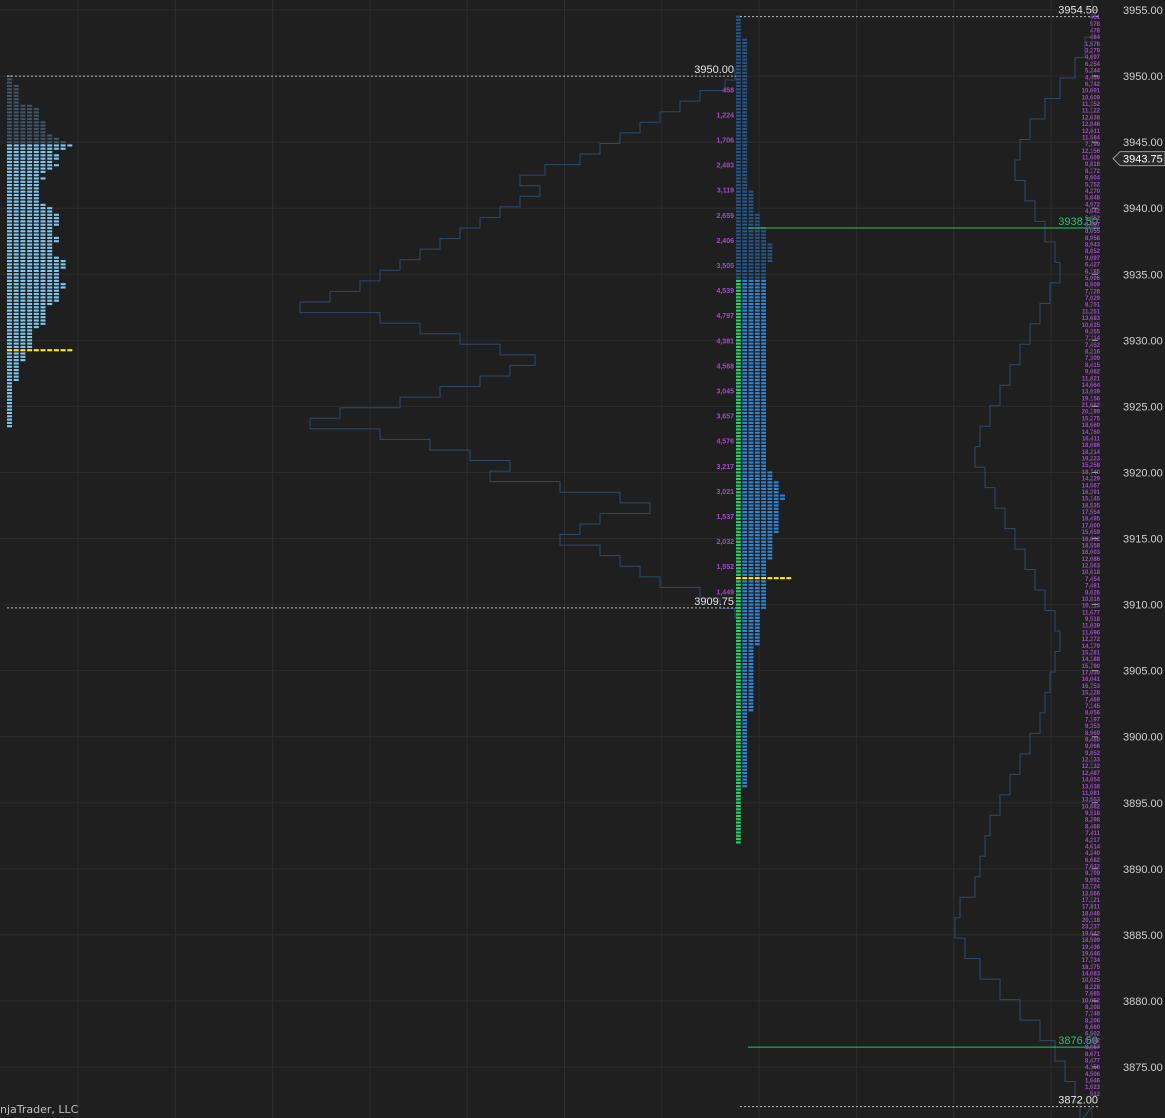 The image size is (1165, 1118). Describe the element at coordinates (1093, 1048) in the screenshot. I see `right-volume-label: 8,667` at that location.